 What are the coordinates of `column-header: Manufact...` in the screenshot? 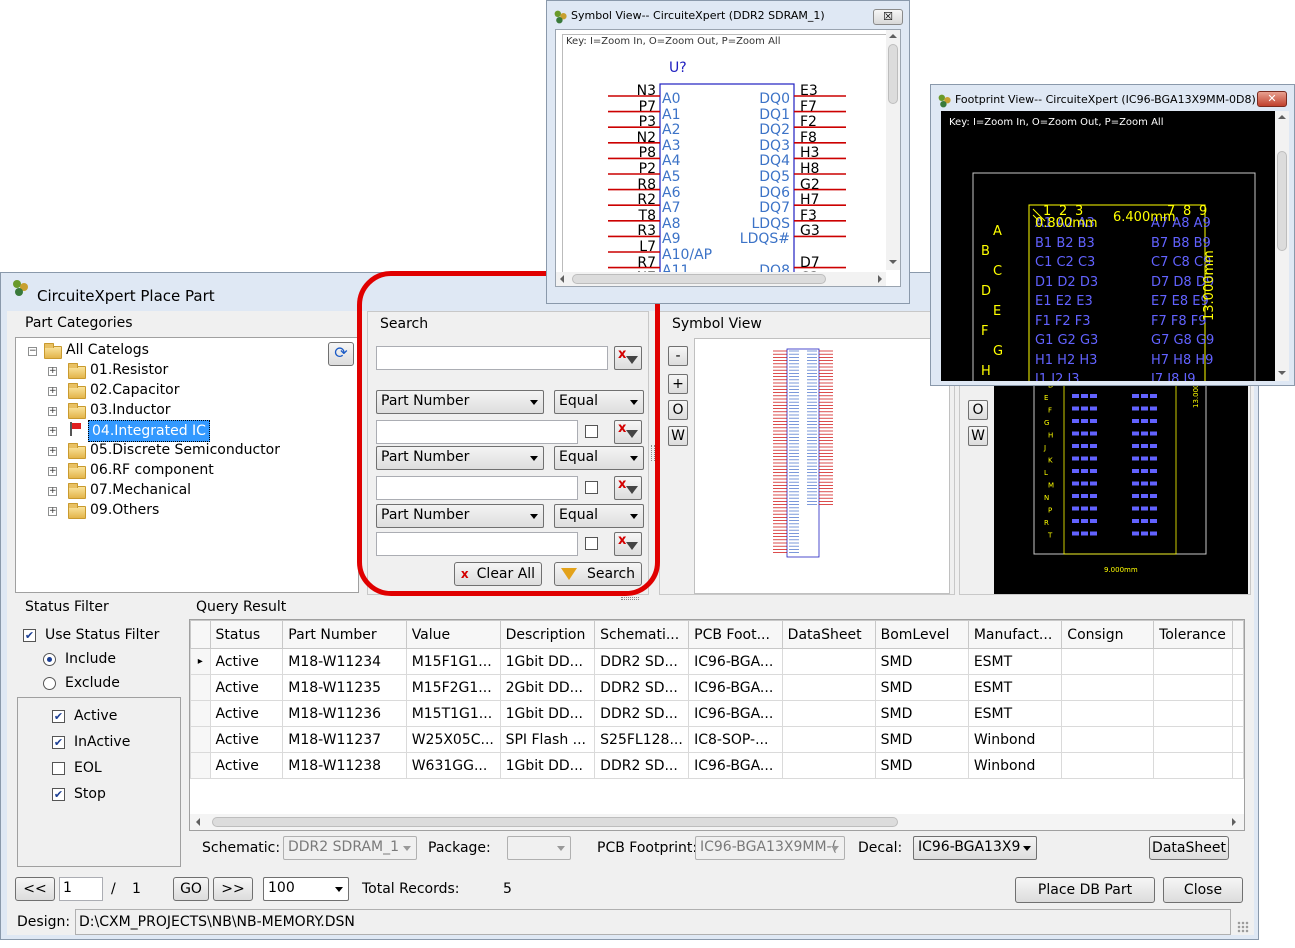 It's located at (1015, 634).